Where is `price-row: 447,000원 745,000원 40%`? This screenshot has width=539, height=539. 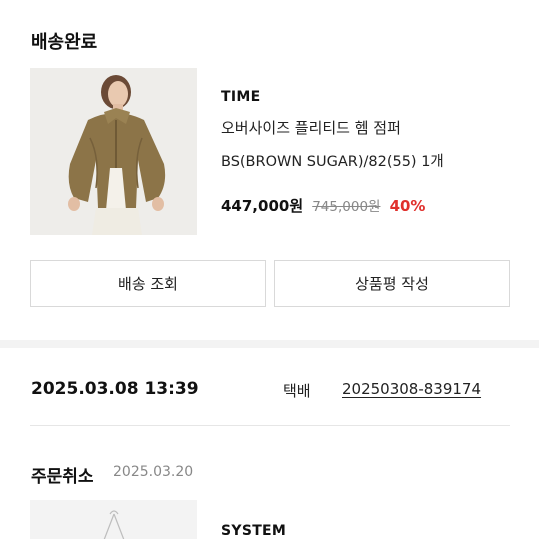
price-row: 447,000원 745,000원 40% is located at coordinates (323, 205).